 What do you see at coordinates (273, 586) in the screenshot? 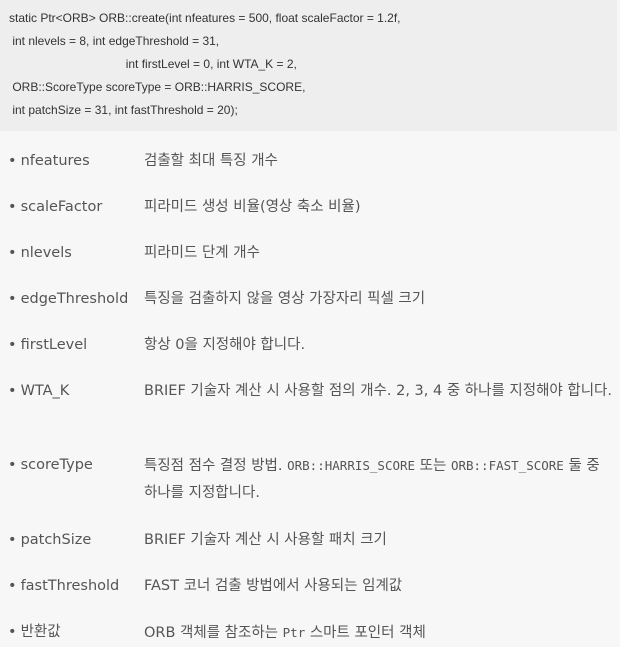
I see `param-desc: FAST 코너 검출 방법에서 사용되는 임계값` at bounding box center [273, 586].